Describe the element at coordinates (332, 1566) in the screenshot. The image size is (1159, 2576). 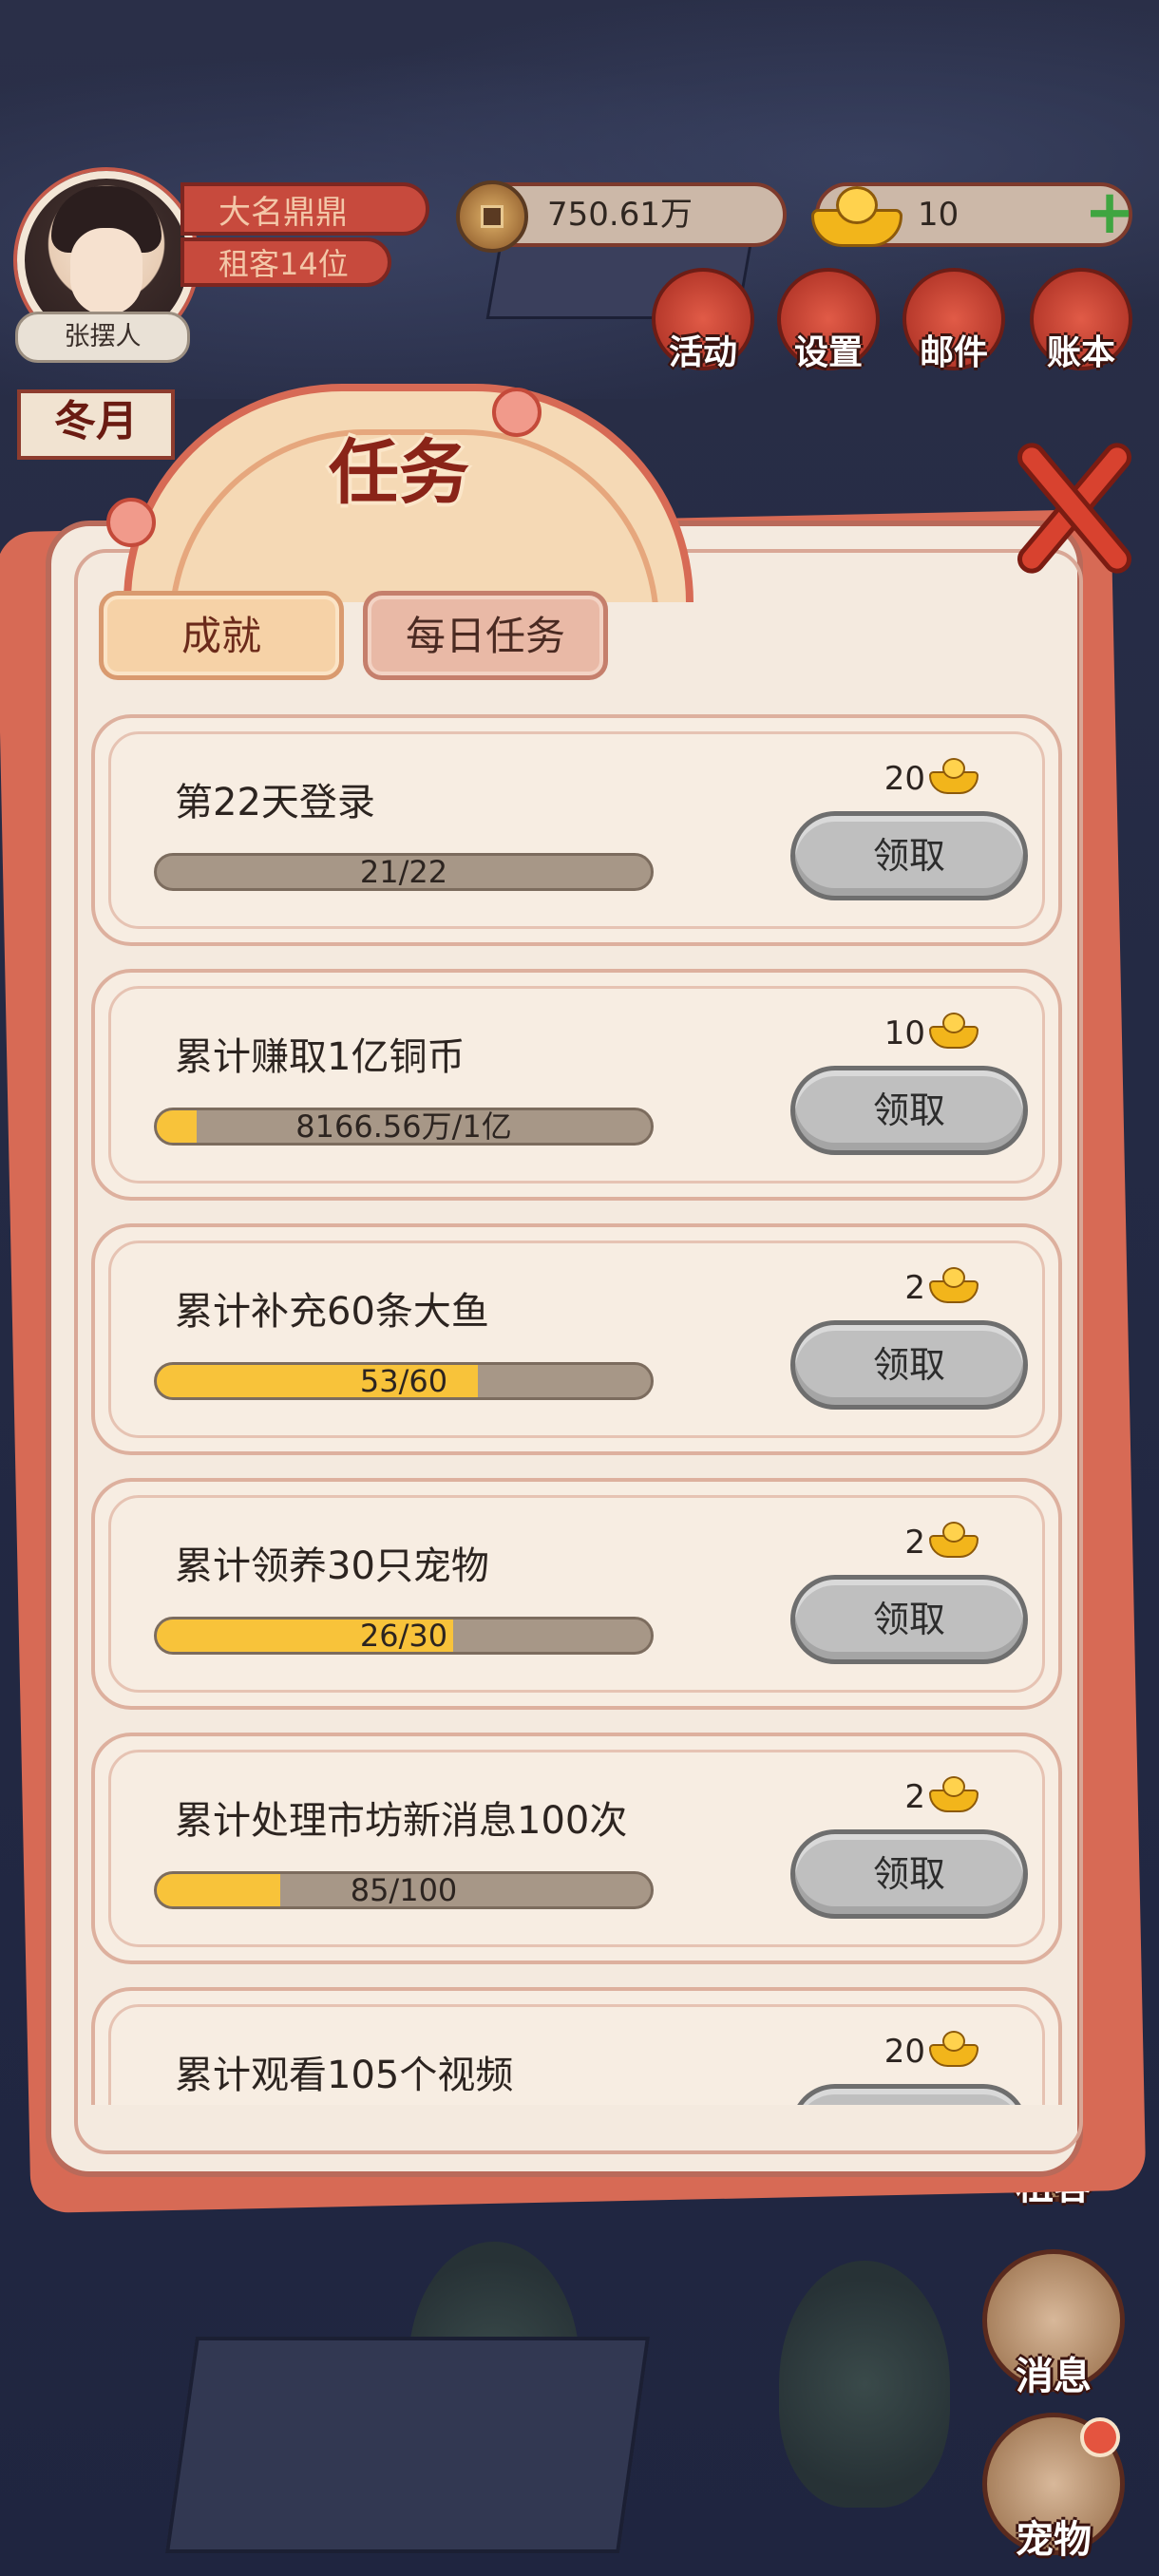
I see `task-name: 累计领养30只宠物` at that location.